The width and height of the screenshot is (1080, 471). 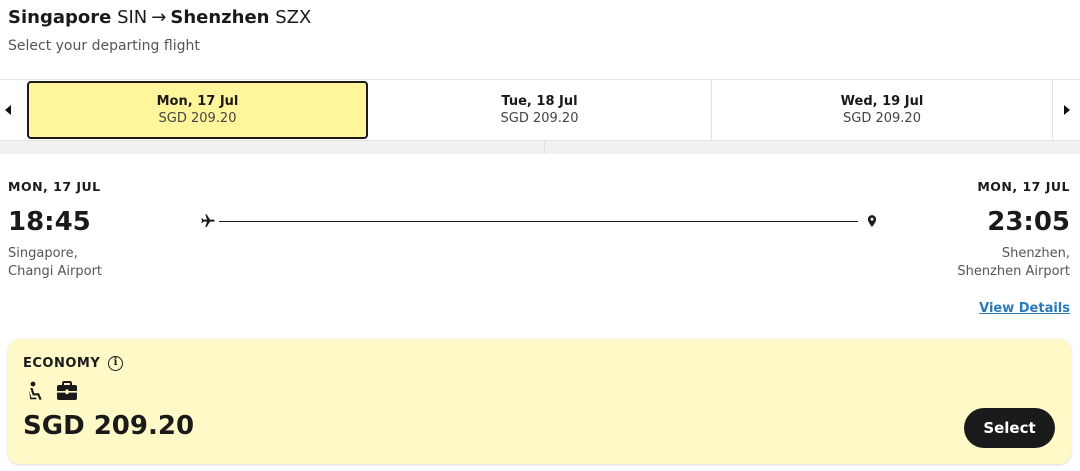 I want to click on fare-price: SGD 209.20, so click(x=109, y=426).